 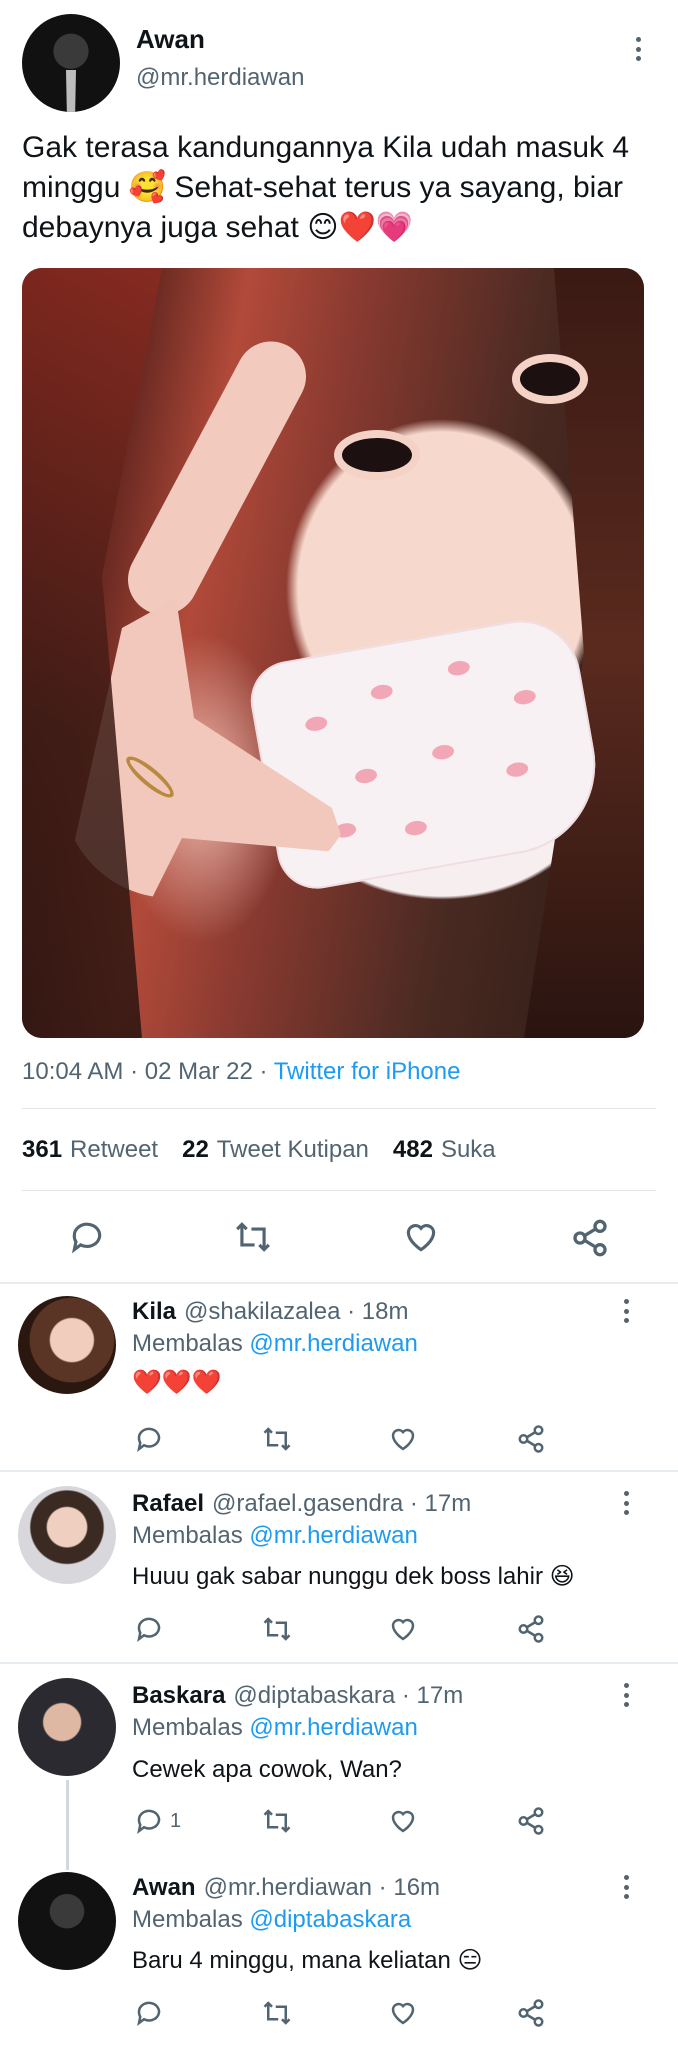 I want to click on reply-count: 1, so click(x=176, y=1820).